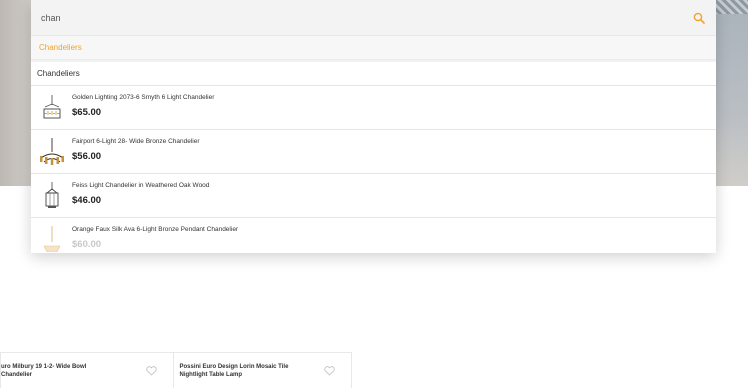 This screenshot has height=388, width=748. Describe the element at coordinates (373, 74) in the screenshot. I see `category-header: Chandeliers` at that location.